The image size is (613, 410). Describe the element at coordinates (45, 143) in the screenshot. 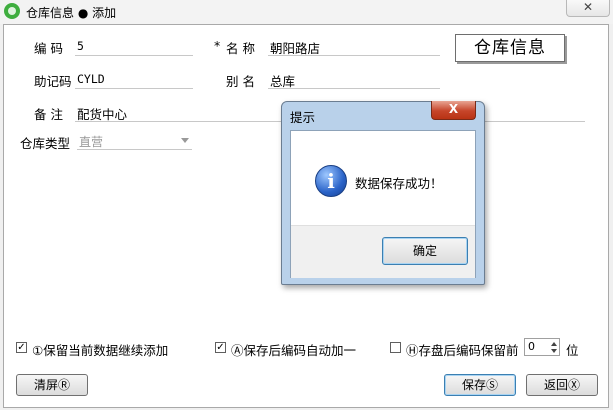

I see `type-label: 仓库类型` at that location.